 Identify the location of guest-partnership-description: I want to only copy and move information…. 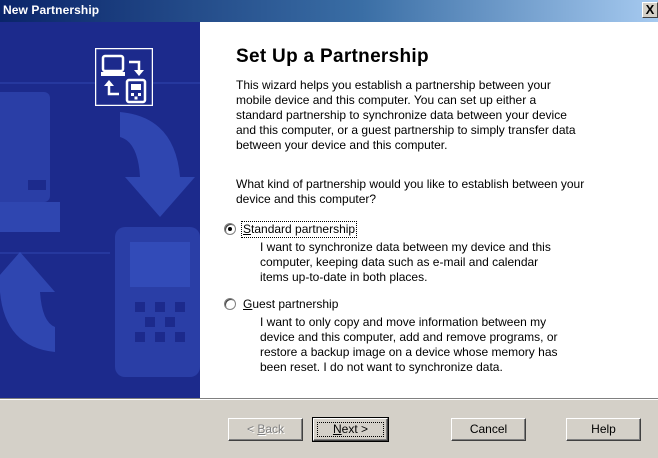
(435, 345).